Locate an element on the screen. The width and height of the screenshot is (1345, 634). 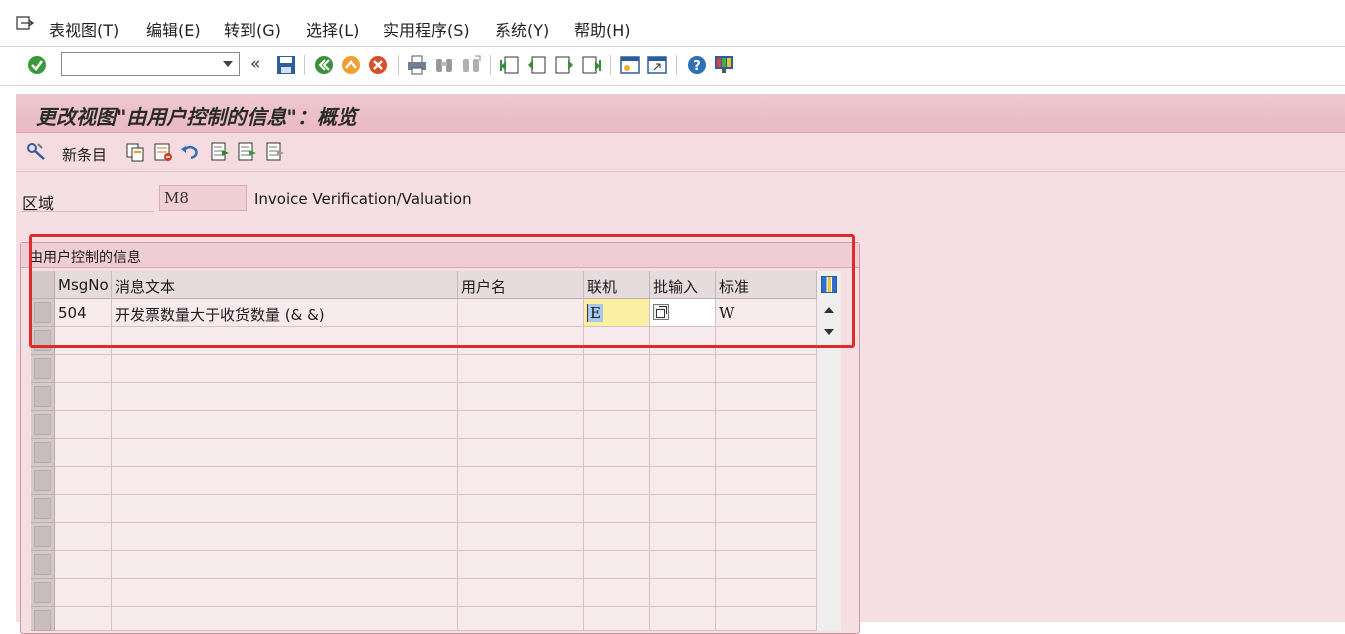
next-page-icon is located at coordinates (564, 65).